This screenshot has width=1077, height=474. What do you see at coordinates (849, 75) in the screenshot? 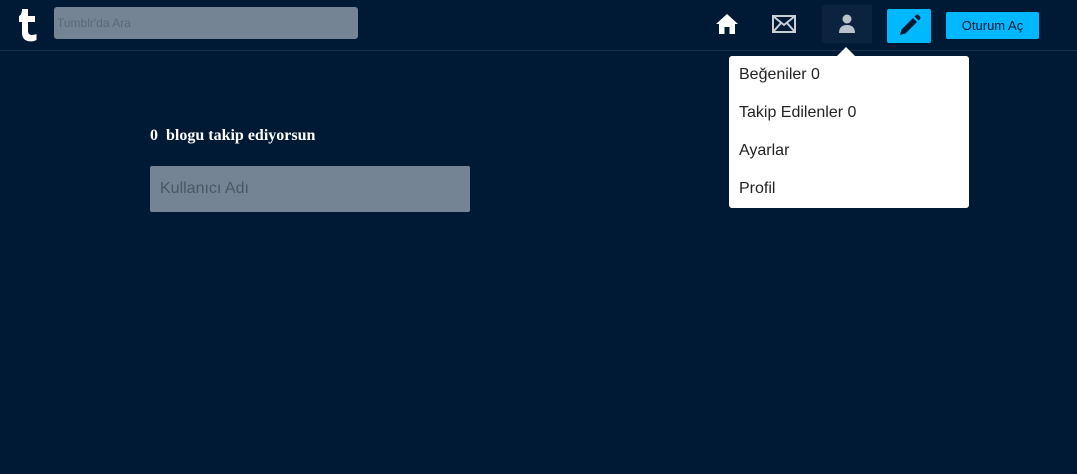
I see `menu-item-likes: Beğeniler 0` at bounding box center [849, 75].